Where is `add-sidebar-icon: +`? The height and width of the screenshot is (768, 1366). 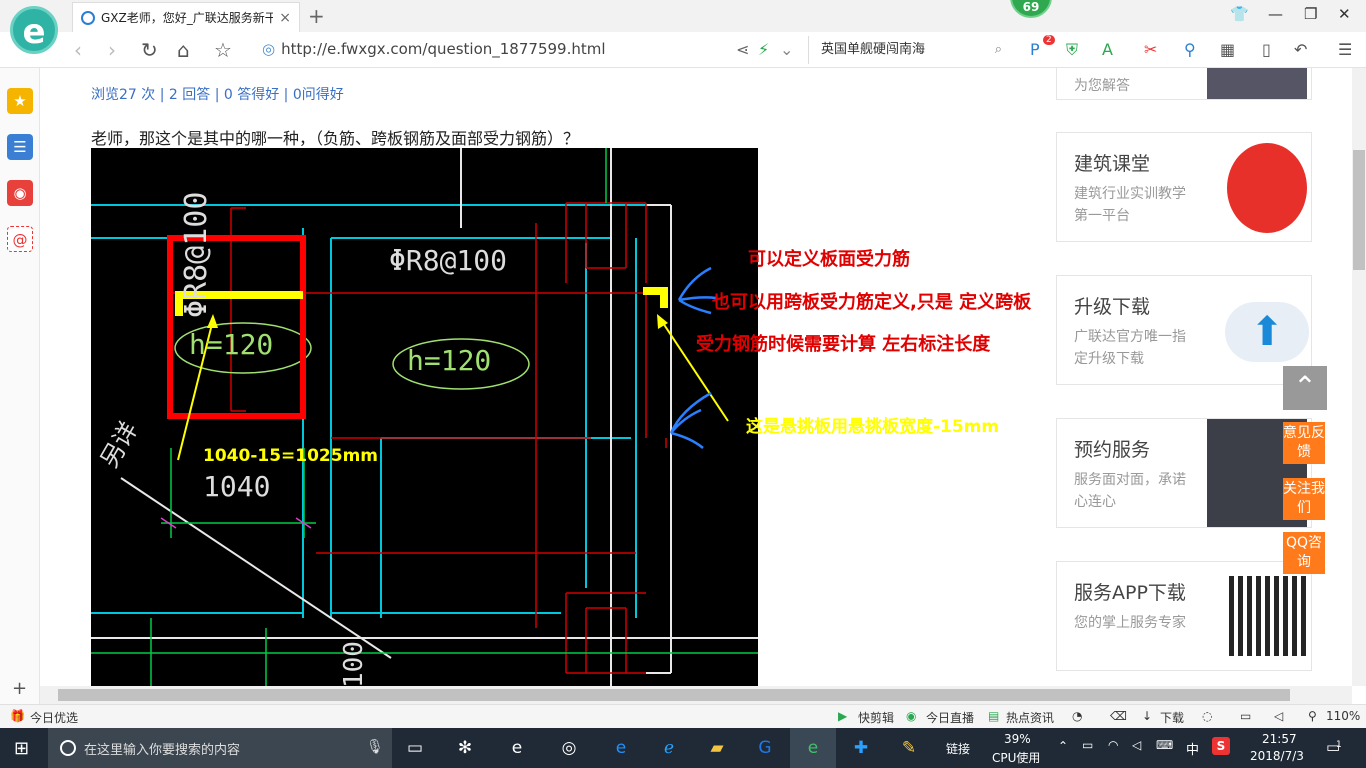
add-sidebar-icon: + is located at coordinates (19, 688).